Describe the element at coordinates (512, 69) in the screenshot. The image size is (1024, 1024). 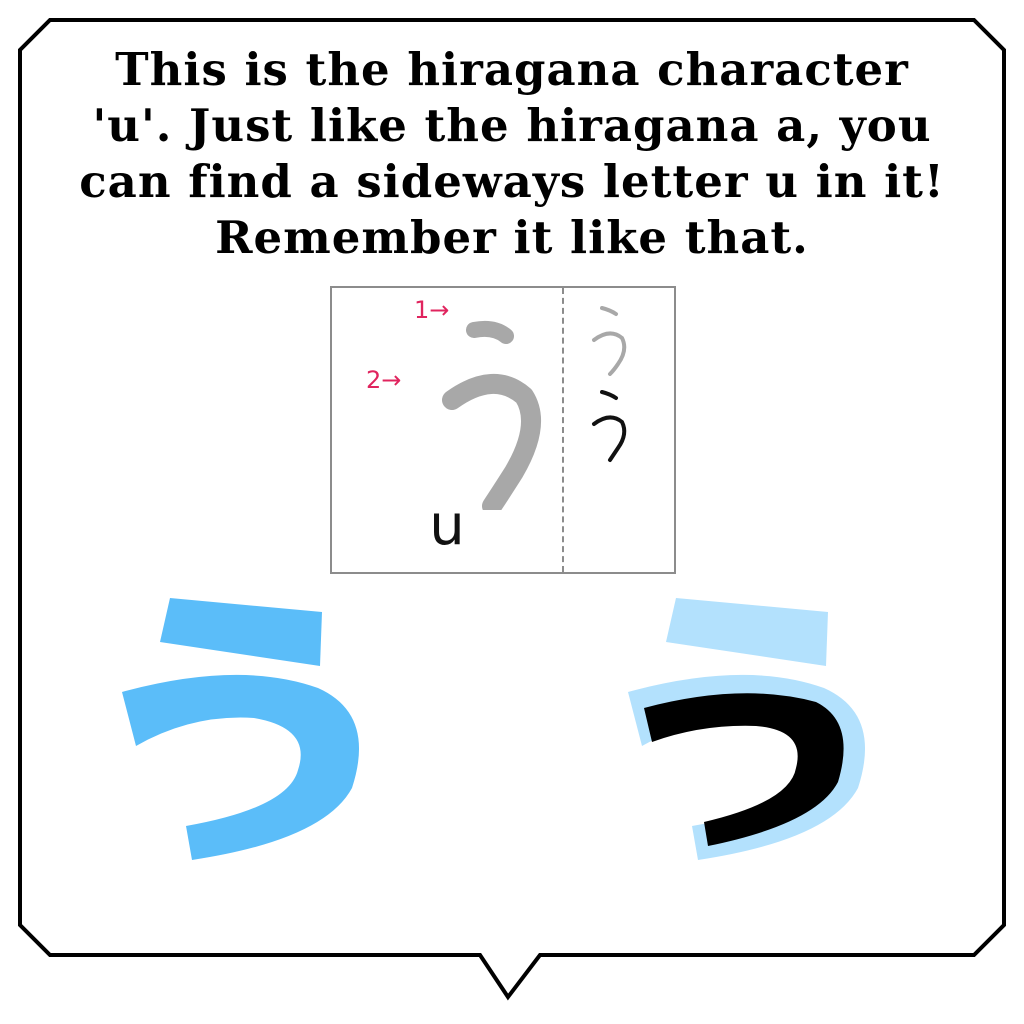
I see `caption-line-1: This is the hiragana character` at that location.